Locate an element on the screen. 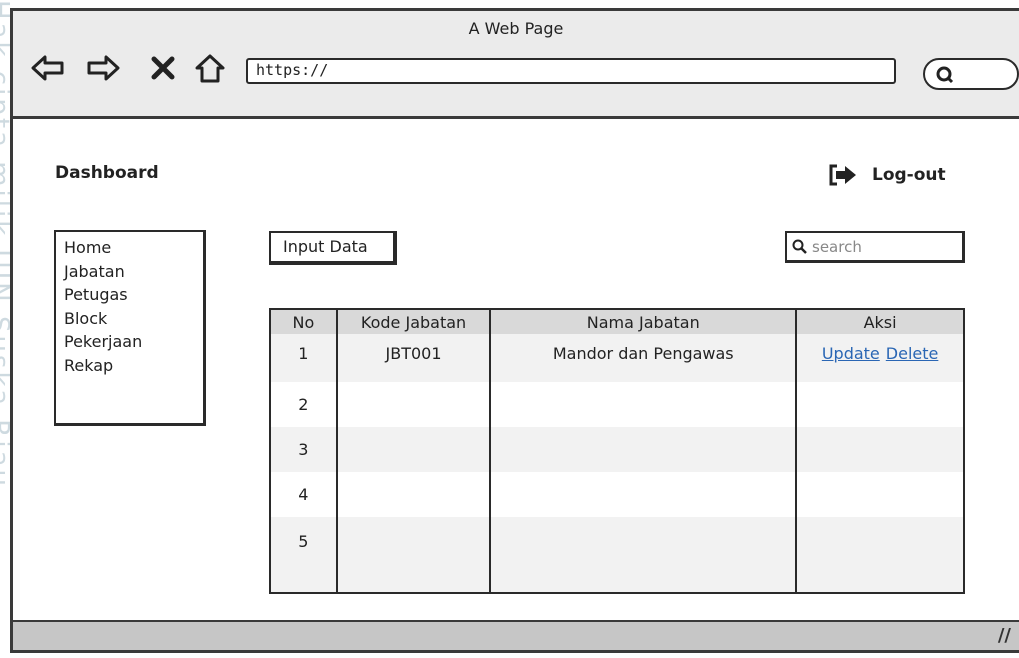 This screenshot has width=1019, height=658. cell-no: 5 is located at coordinates (303, 555).